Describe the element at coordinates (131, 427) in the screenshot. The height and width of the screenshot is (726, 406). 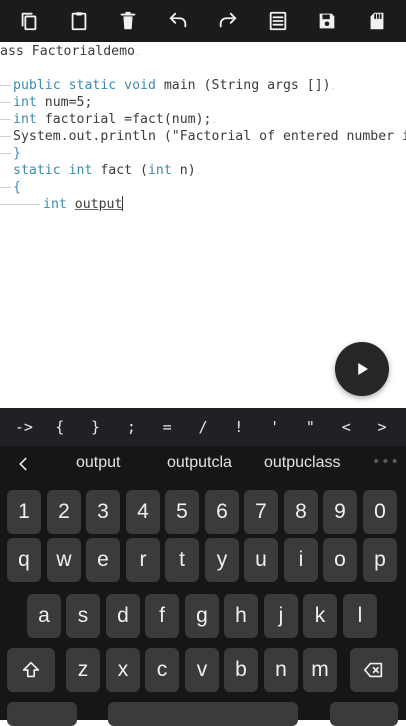
I see `symbol-key: ;` at that location.